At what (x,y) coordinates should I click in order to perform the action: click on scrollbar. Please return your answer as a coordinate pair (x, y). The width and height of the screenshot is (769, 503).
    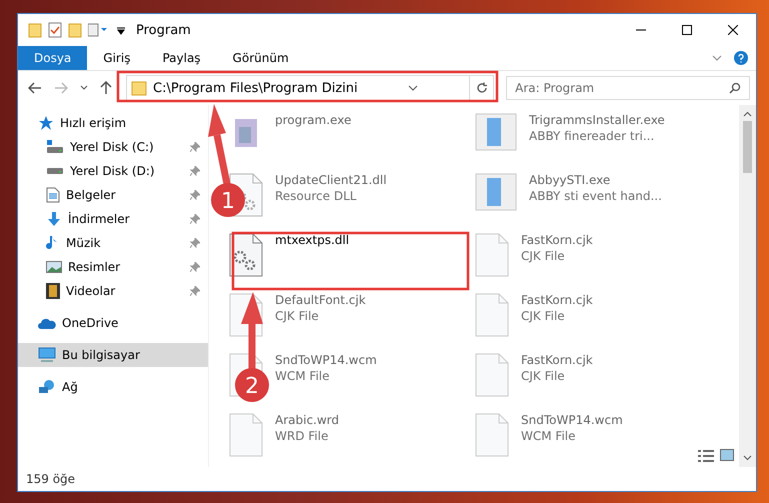
    Looking at the image, I should click on (747, 286).